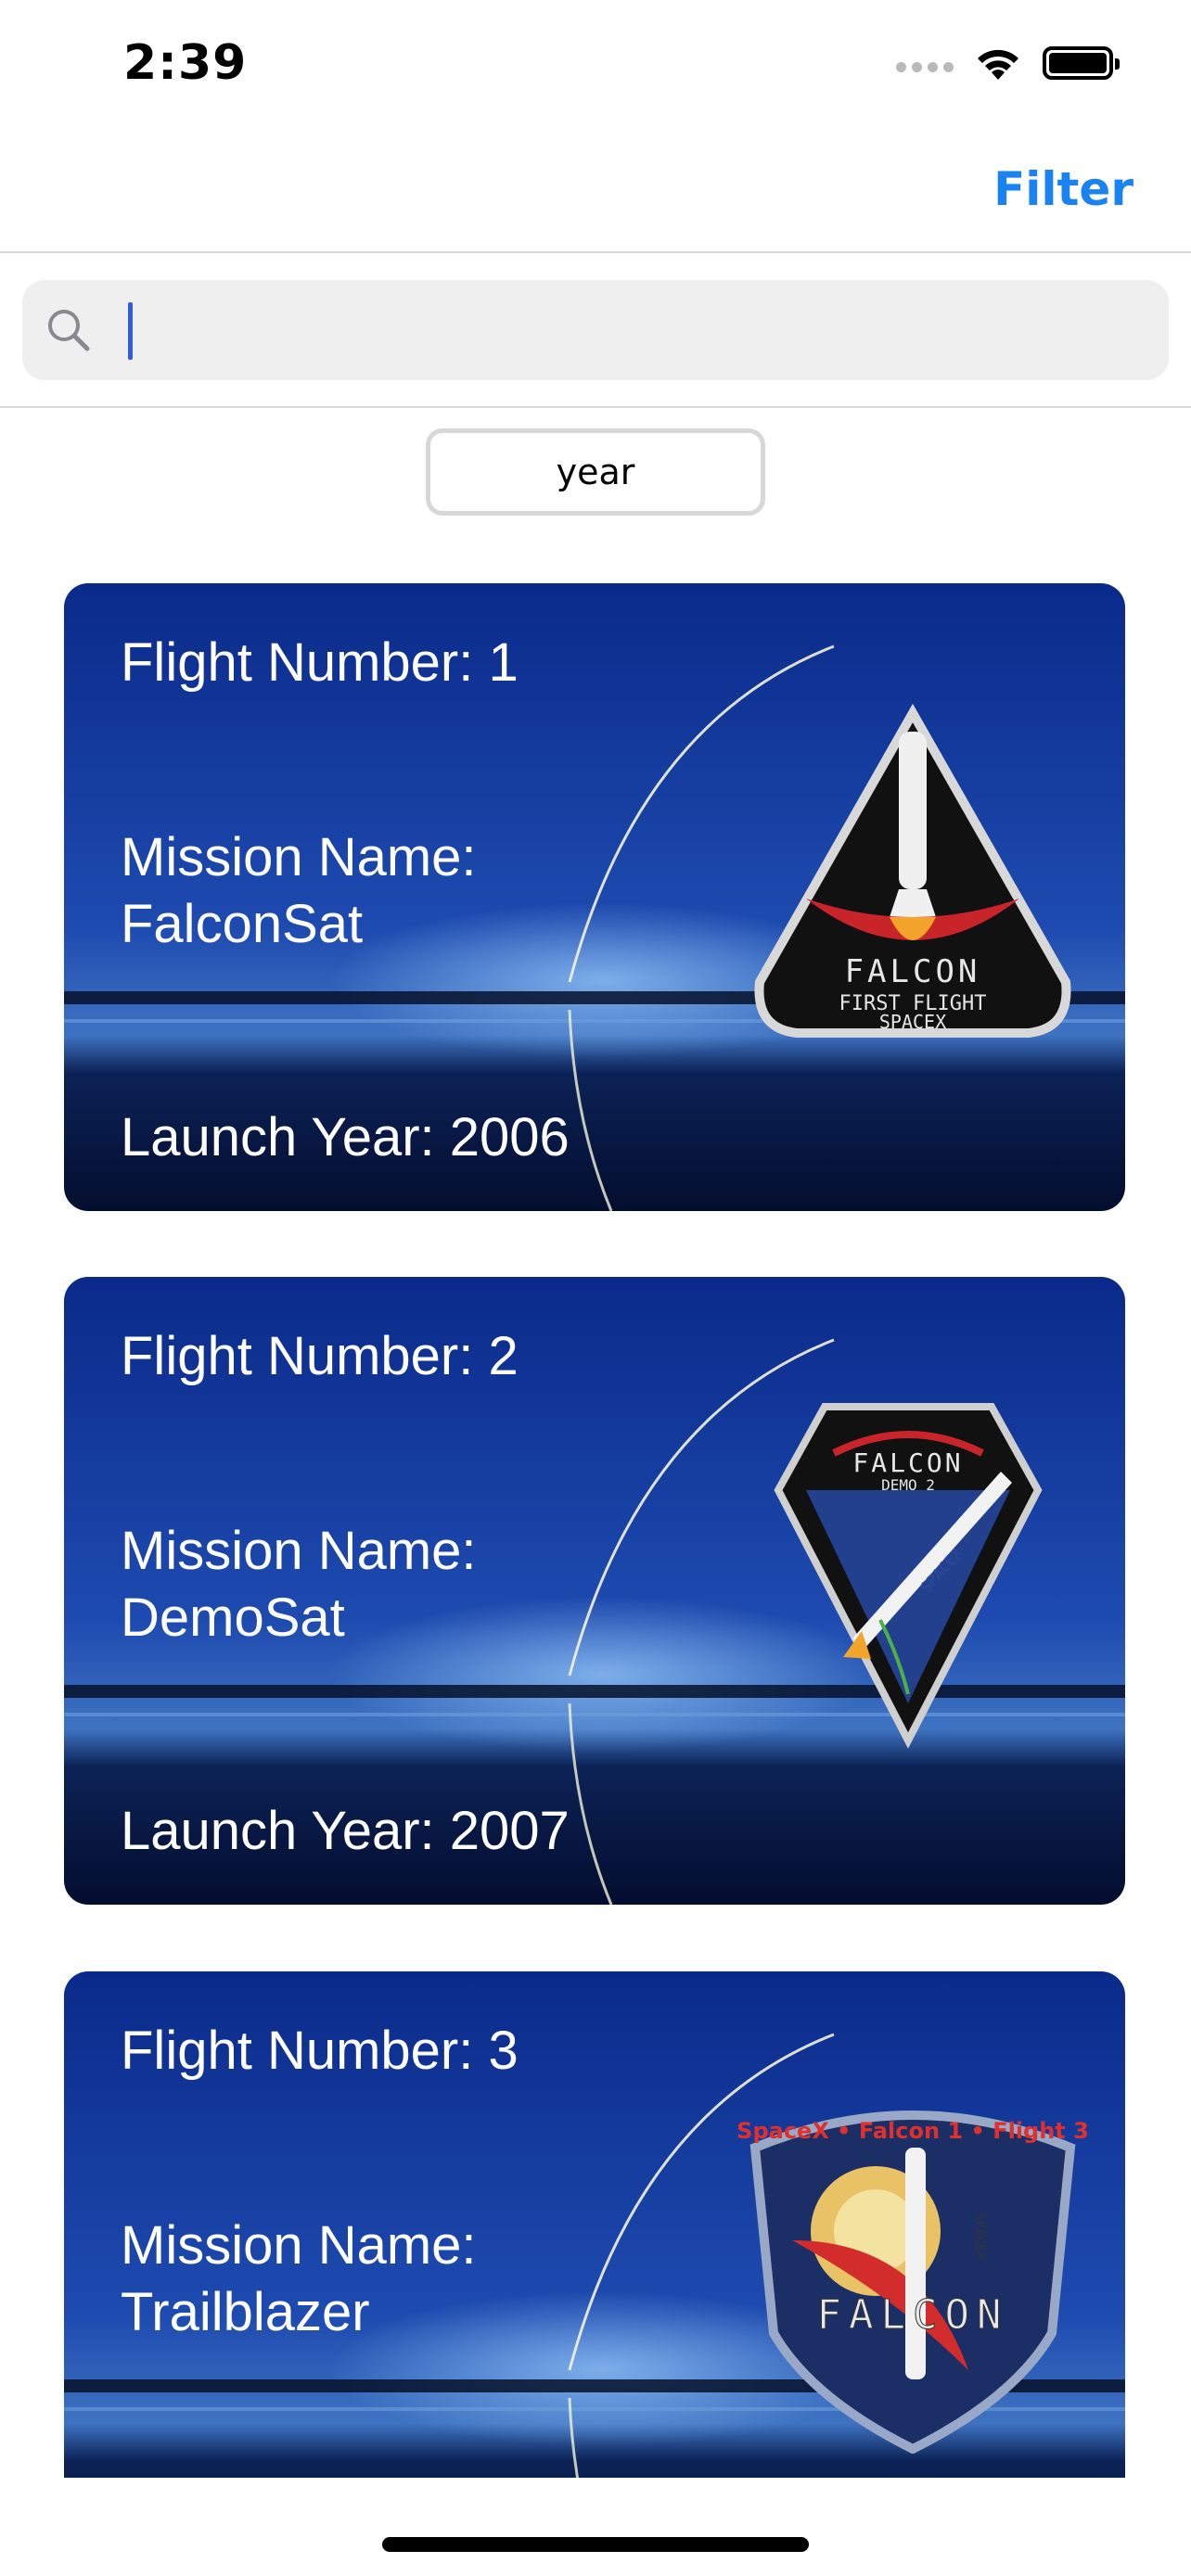  What do you see at coordinates (595, 472) in the screenshot?
I see `sort-by-year-button: year` at bounding box center [595, 472].